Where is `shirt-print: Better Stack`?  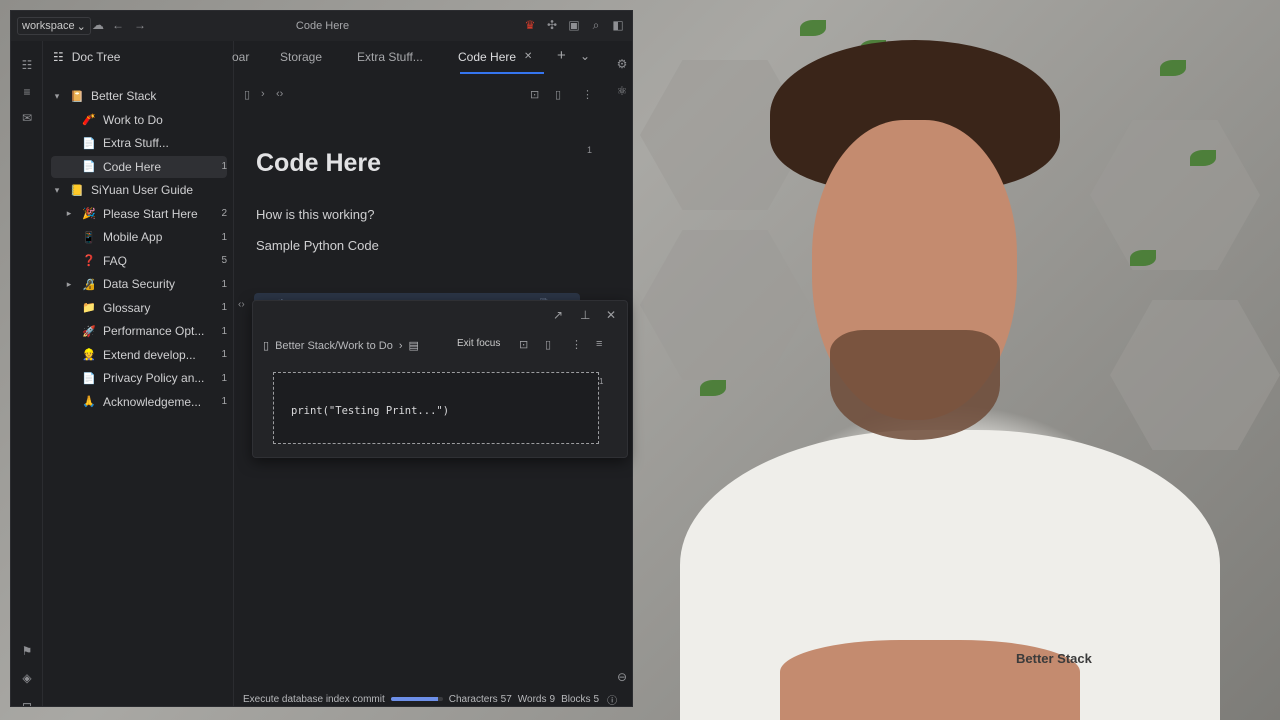
shirt-print: Better Stack is located at coordinates (1054, 658).